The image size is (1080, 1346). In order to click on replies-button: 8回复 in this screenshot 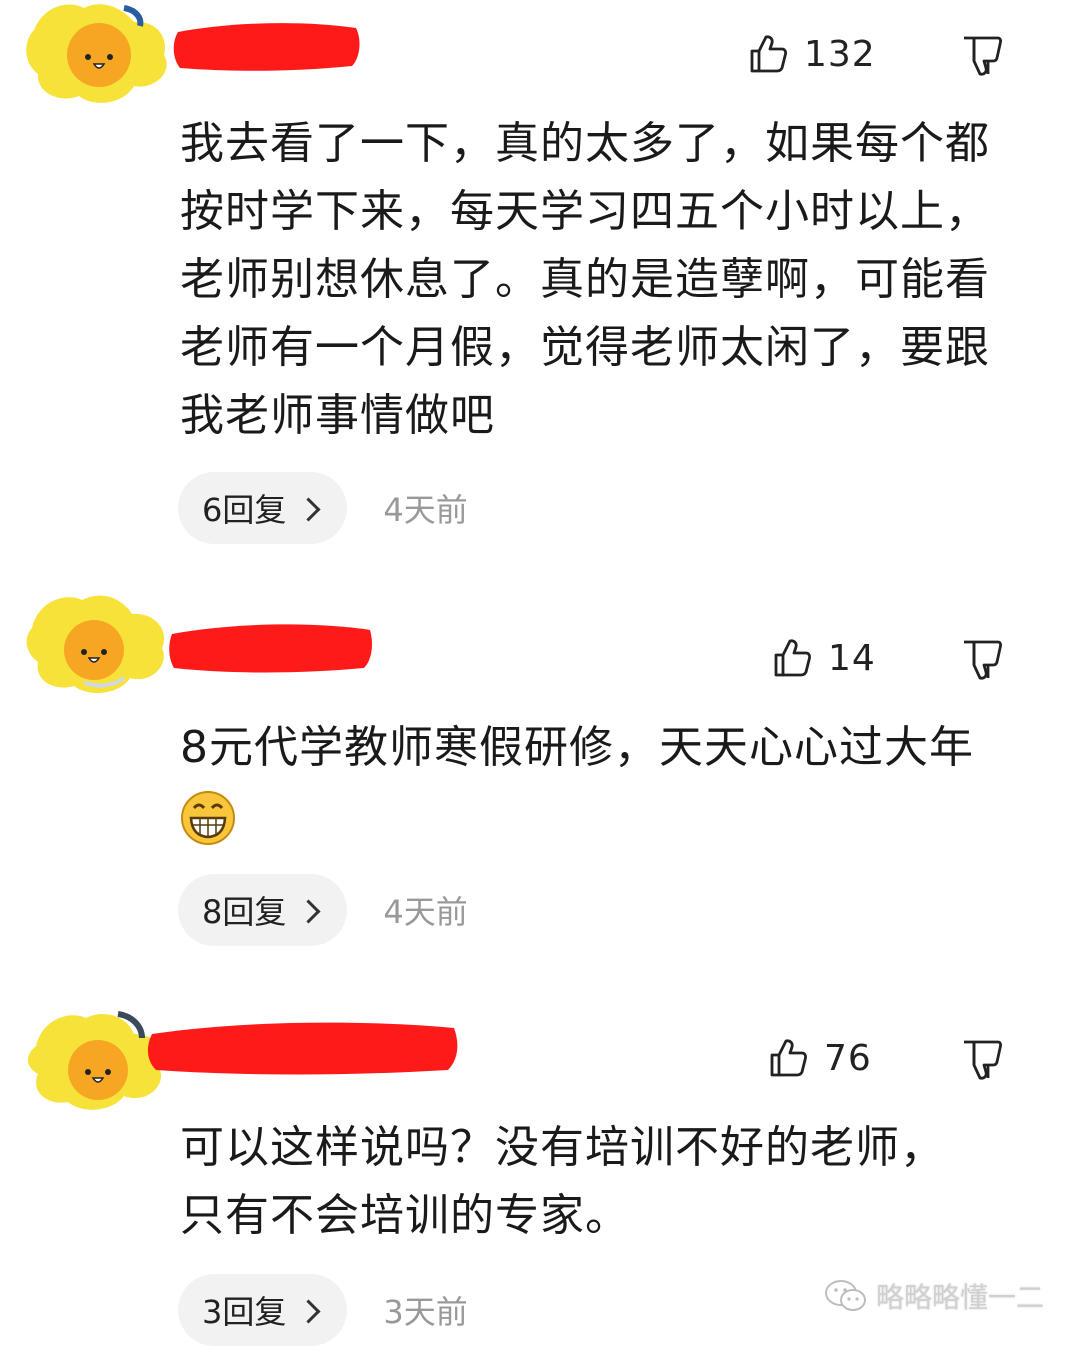, I will do `click(263, 910)`.